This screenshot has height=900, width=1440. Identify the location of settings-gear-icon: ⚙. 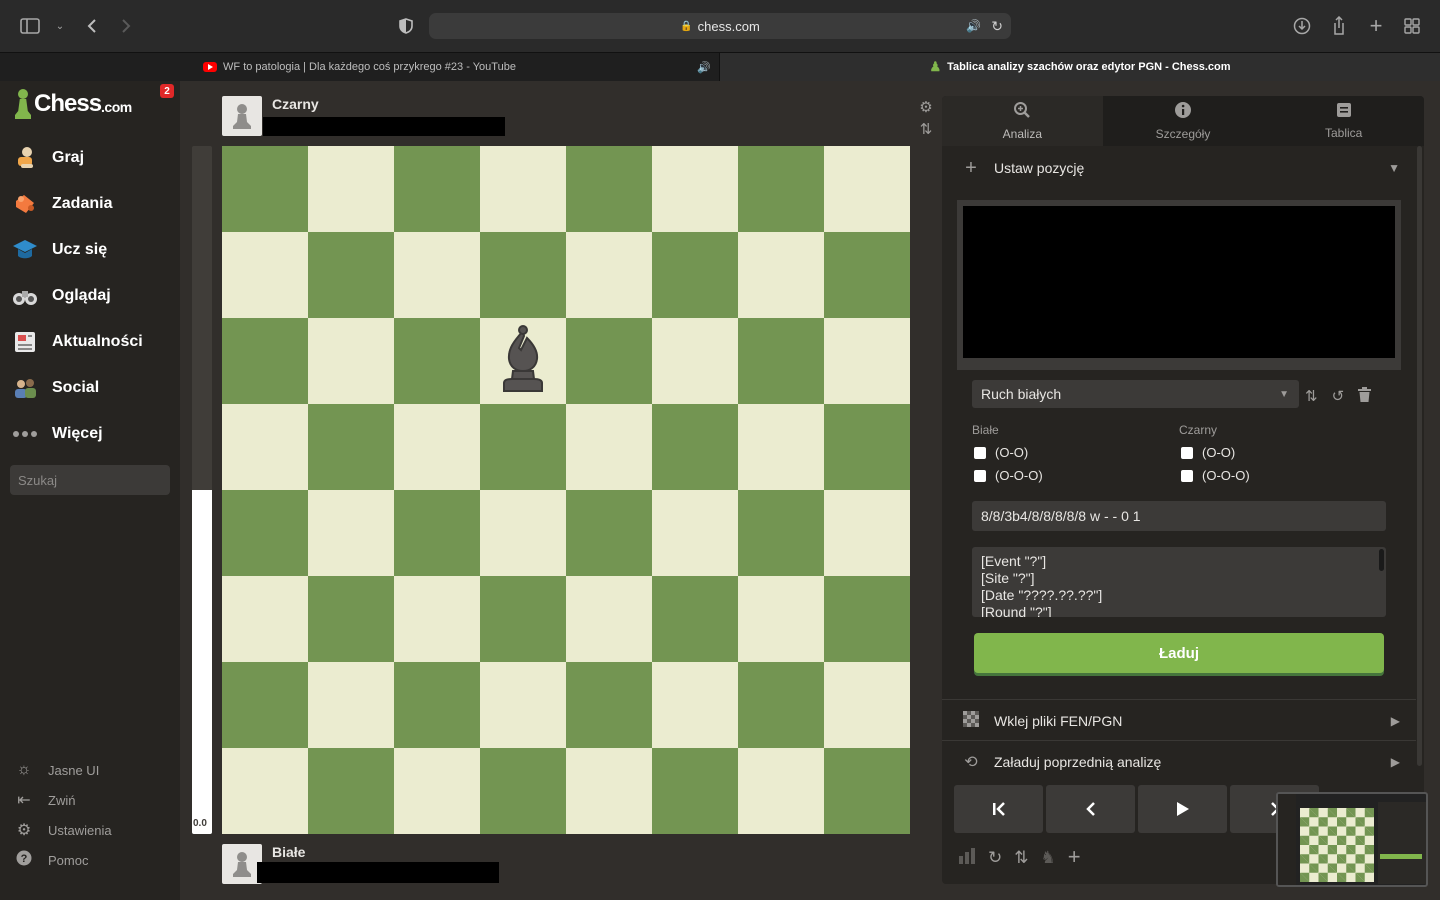
(926, 107).